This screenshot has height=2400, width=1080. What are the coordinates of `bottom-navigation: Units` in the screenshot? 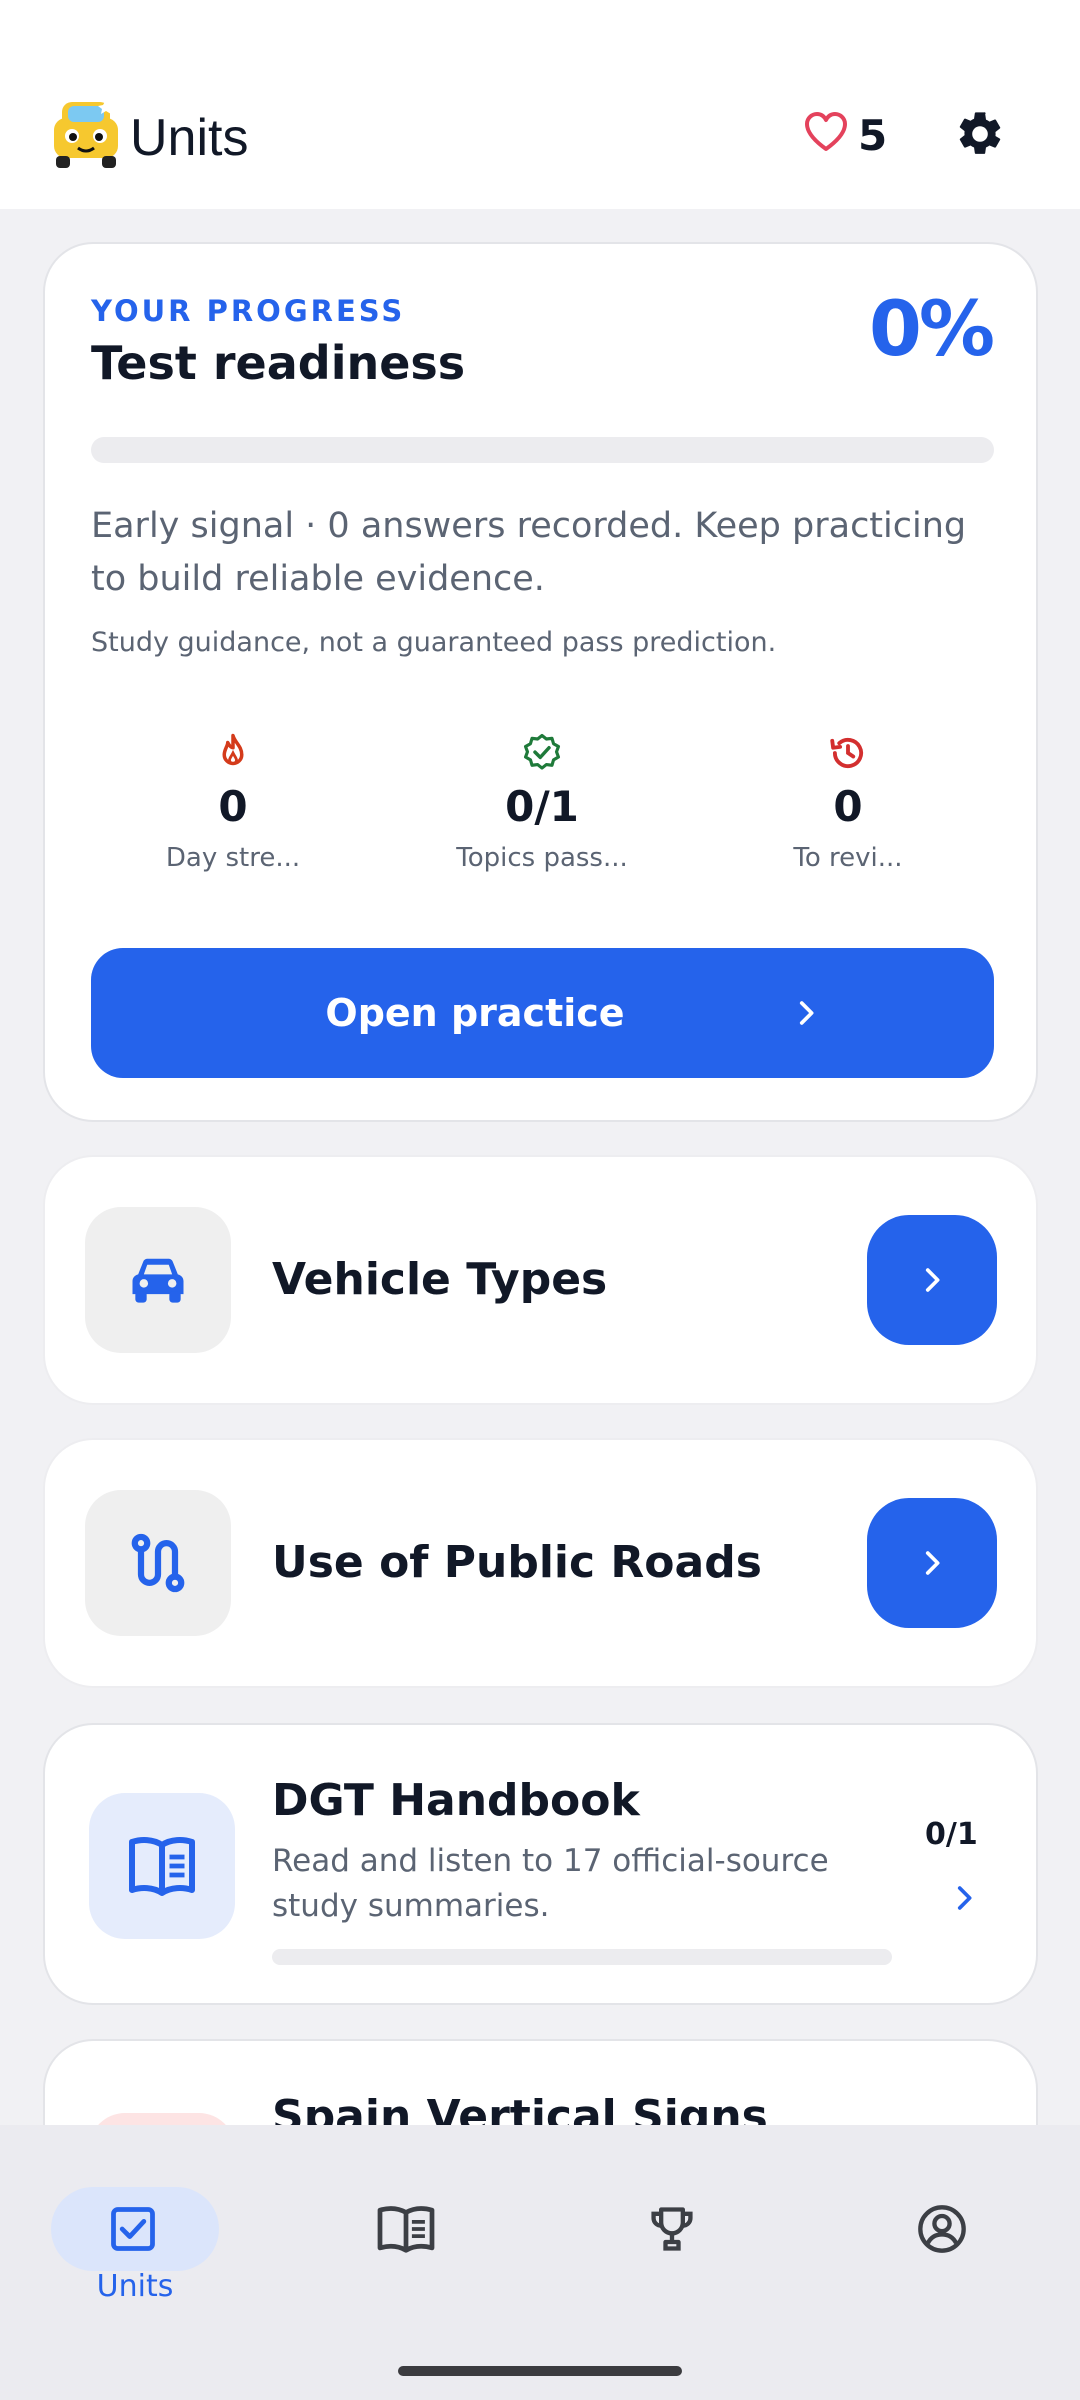 It's located at (540, 2262).